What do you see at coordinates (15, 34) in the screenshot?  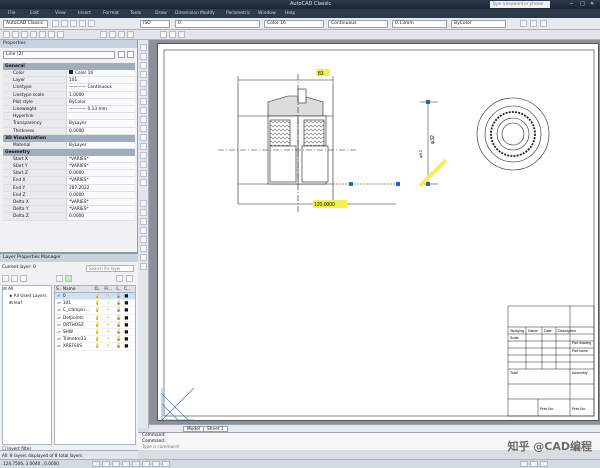 I see `polyline-tool-button` at bounding box center [15, 34].